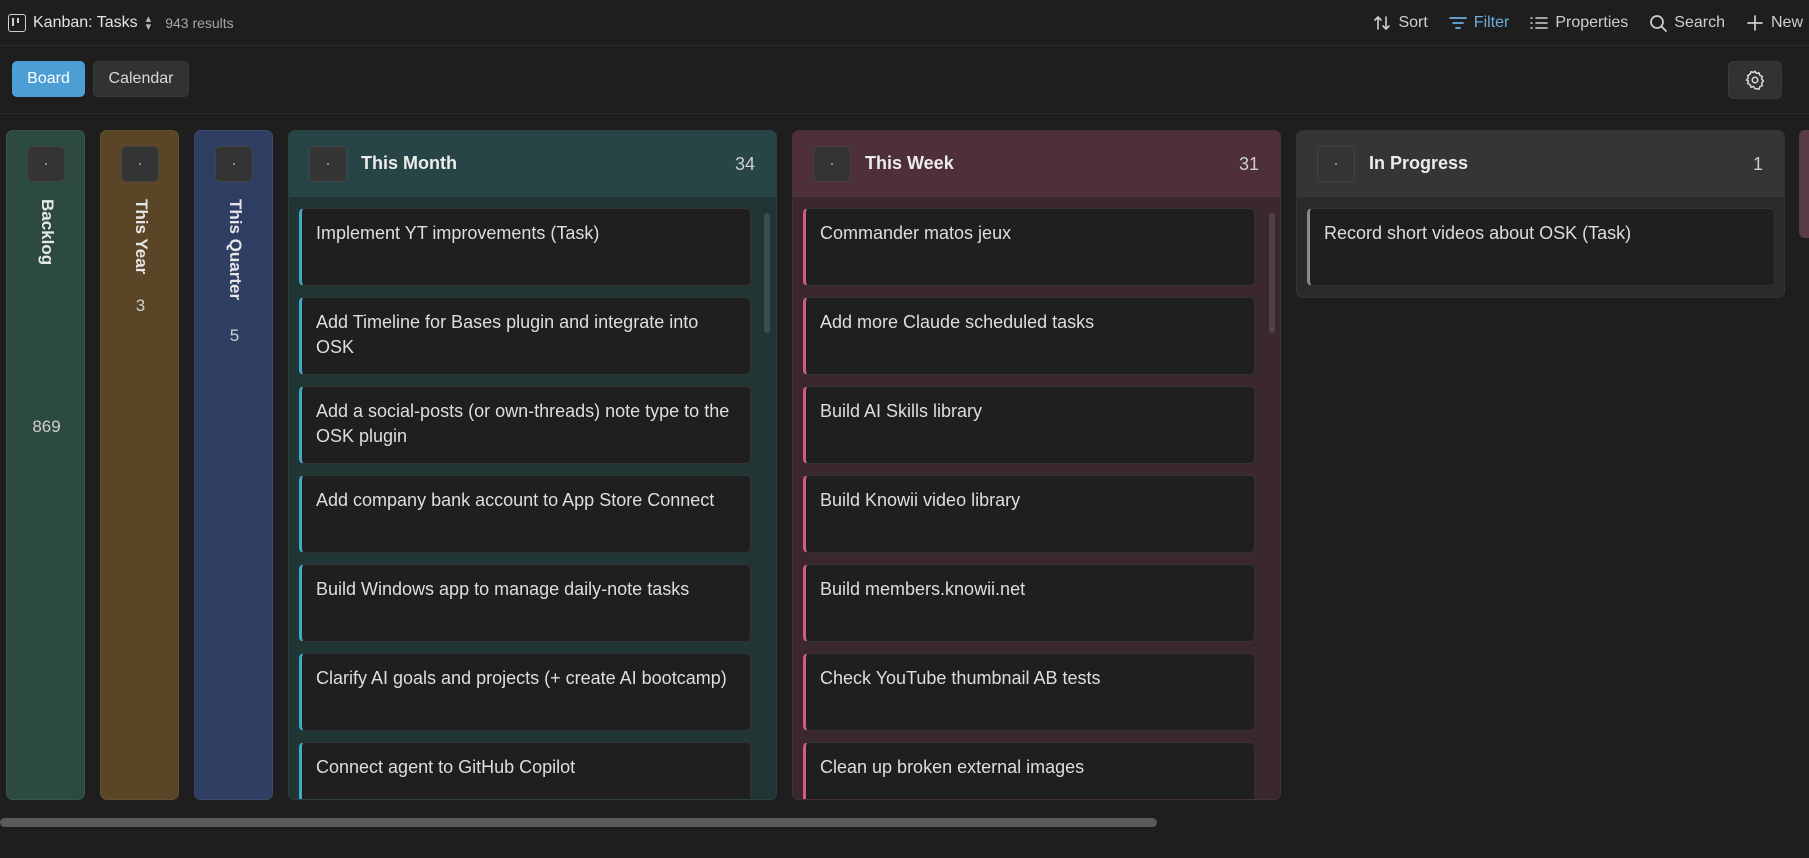 The image size is (1809, 858). I want to click on task-card: Commander matos jeux, so click(1029, 247).